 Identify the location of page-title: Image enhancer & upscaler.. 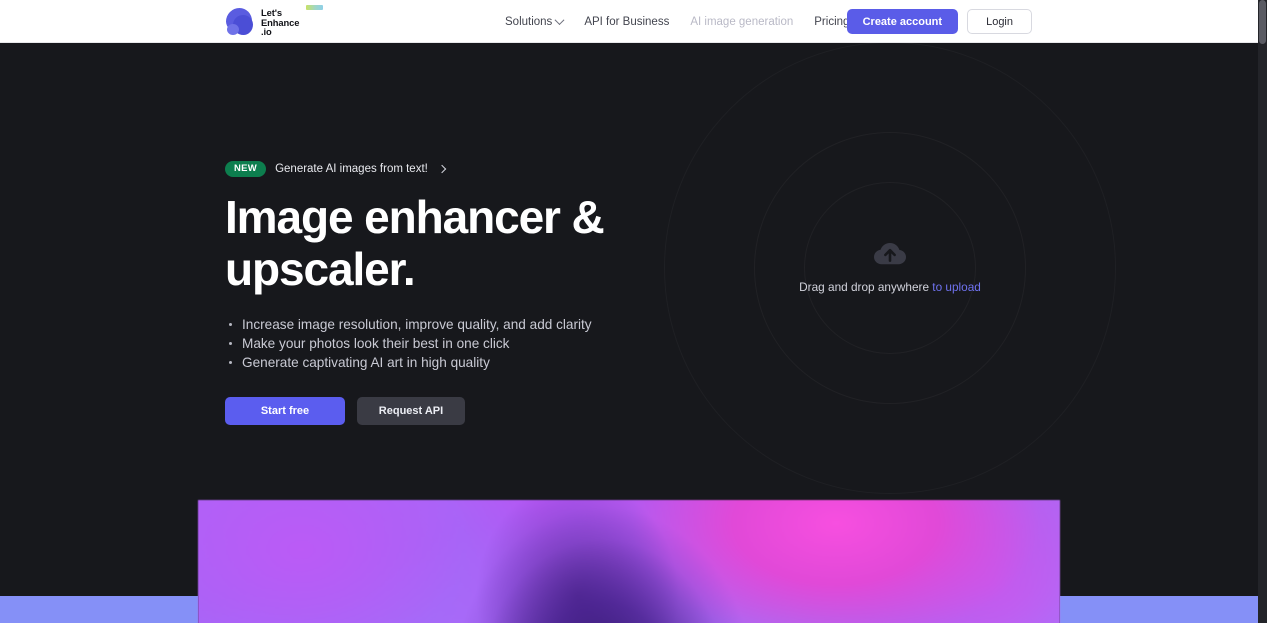
(415, 242).